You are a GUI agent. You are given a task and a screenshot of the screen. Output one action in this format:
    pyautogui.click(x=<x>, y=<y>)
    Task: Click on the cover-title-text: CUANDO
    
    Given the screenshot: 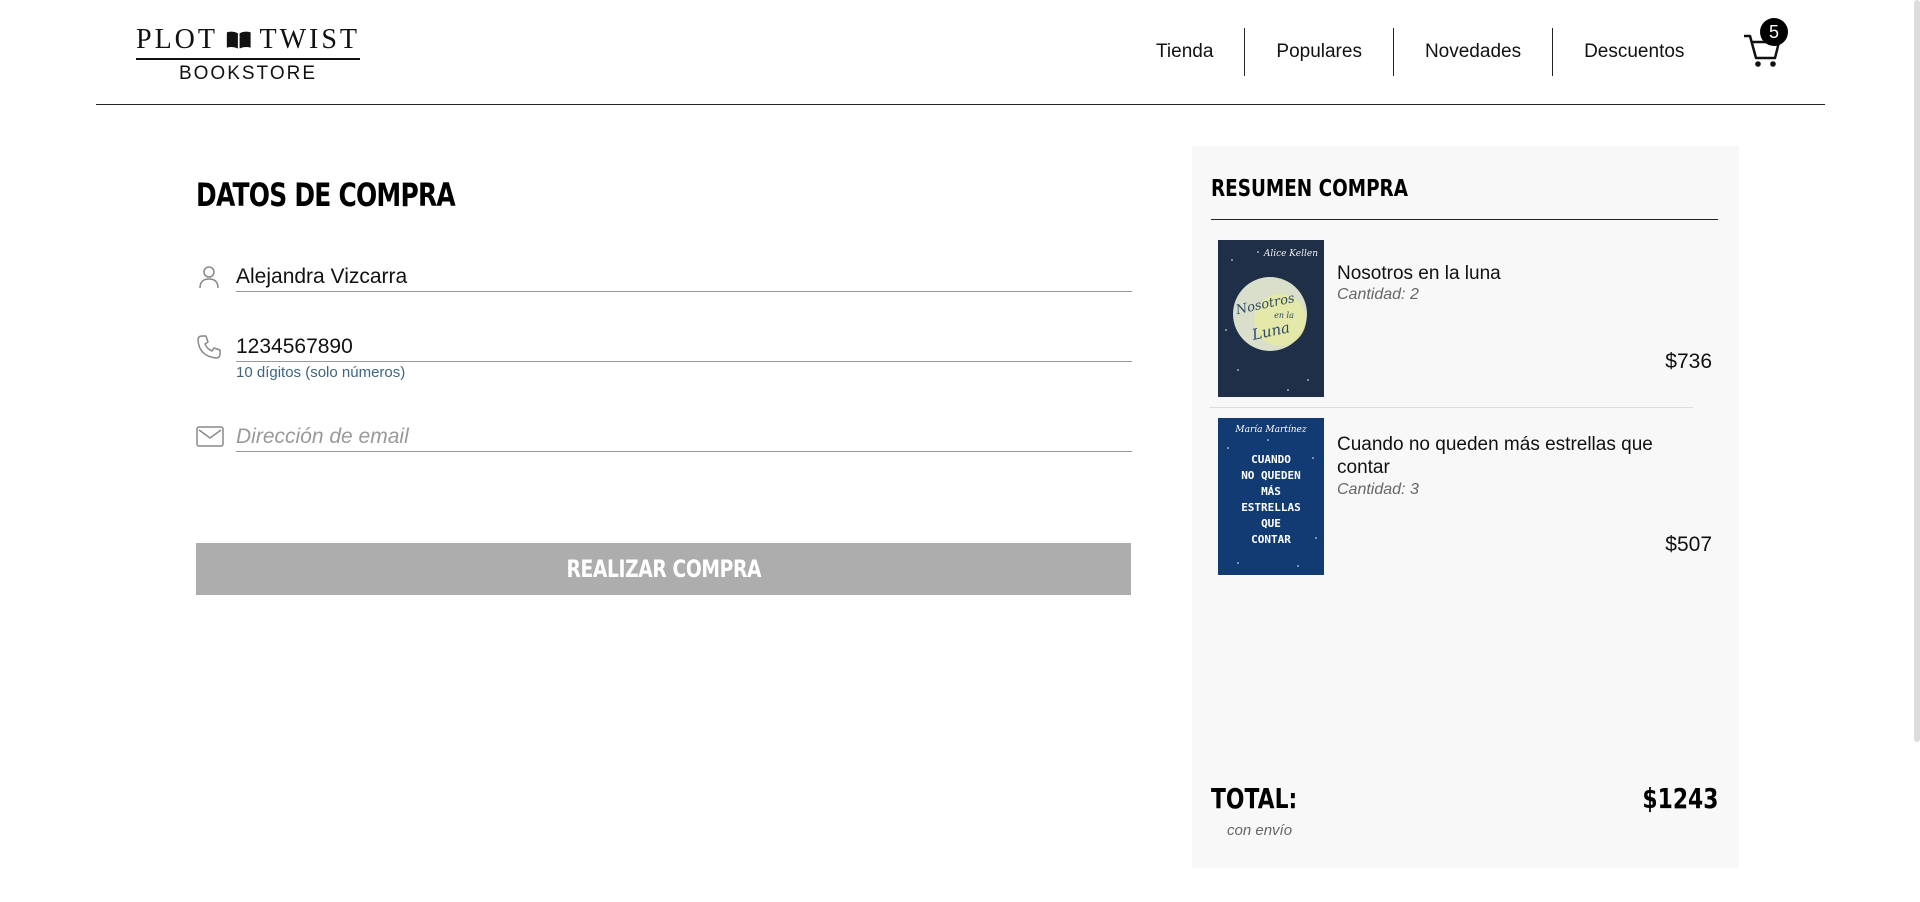 What is the action you would take?
    pyautogui.click(x=1271, y=459)
    